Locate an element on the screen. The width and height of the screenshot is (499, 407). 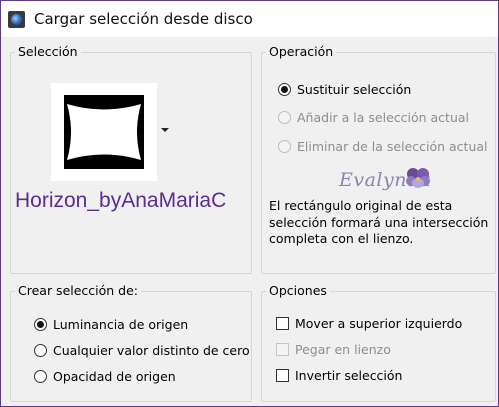
chevron-down-icon is located at coordinates (165, 130).